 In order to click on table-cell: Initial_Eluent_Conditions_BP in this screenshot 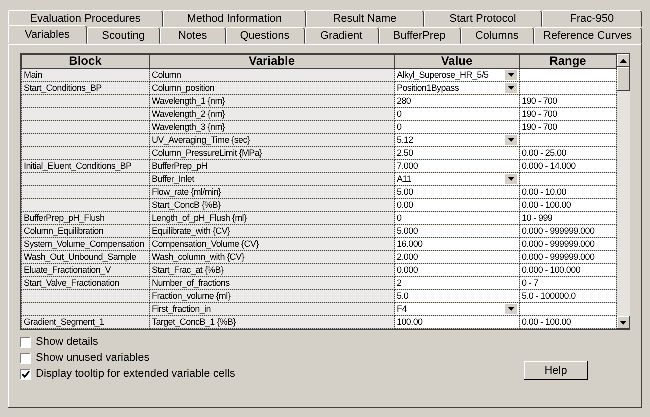, I will do `click(86, 166)`.